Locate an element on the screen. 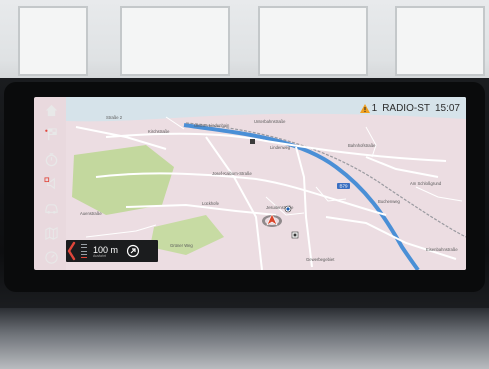  map-icon is located at coordinates (51, 233).